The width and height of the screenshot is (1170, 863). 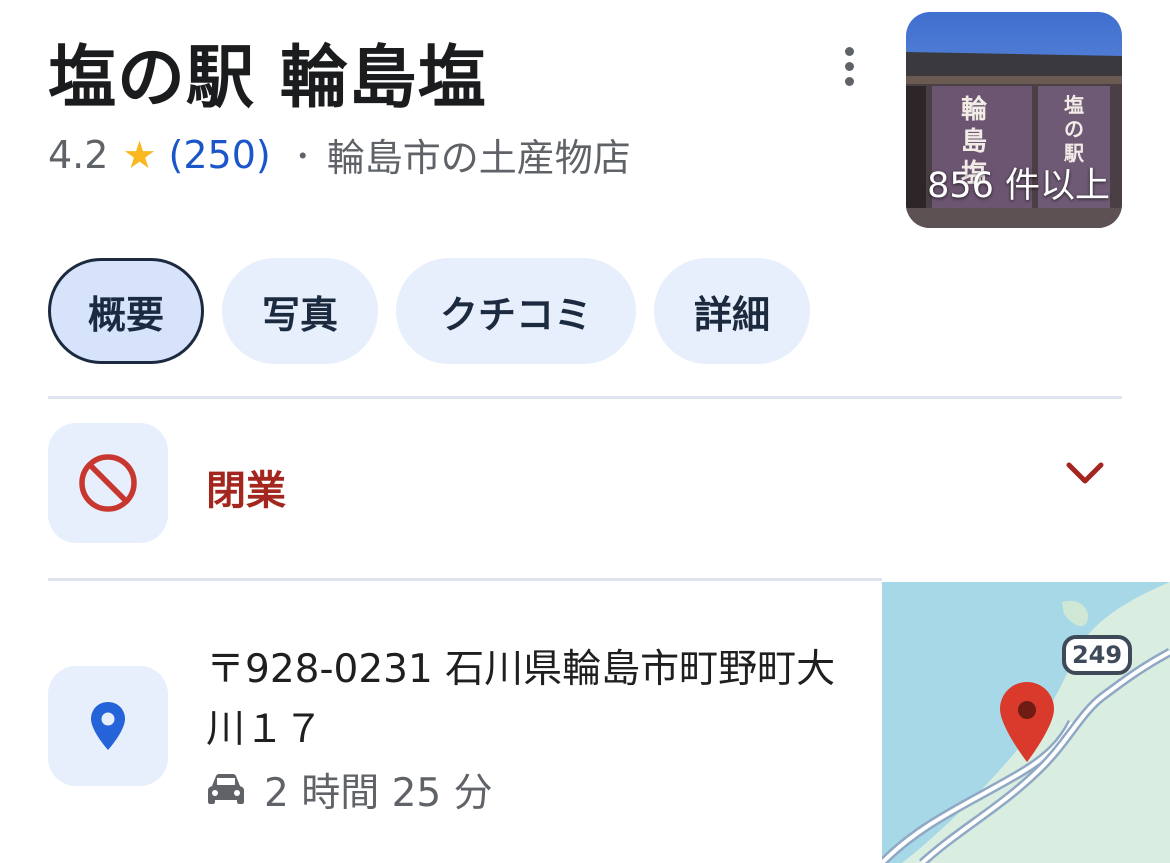 What do you see at coordinates (478, 158) in the screenshot?
I see `place-category: 輪島市の土産物店` at bounding box center [478, 158].